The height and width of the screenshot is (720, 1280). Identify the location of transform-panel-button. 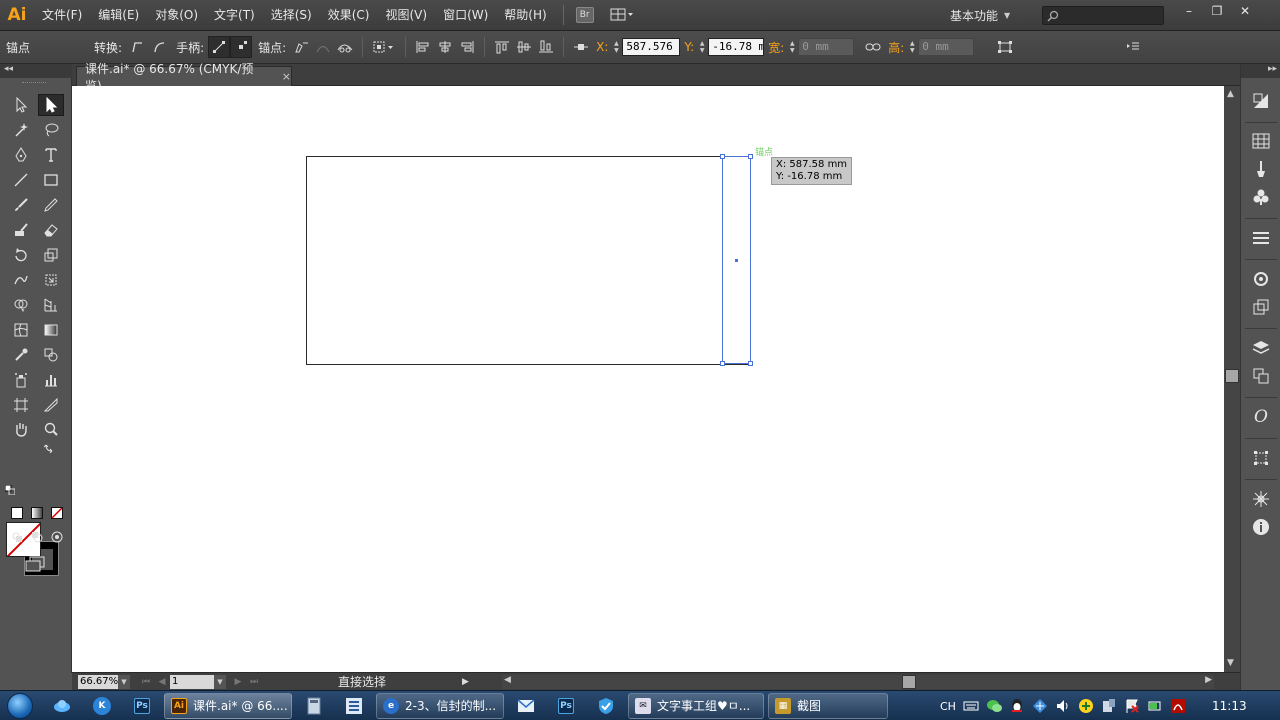
(1005, 47).